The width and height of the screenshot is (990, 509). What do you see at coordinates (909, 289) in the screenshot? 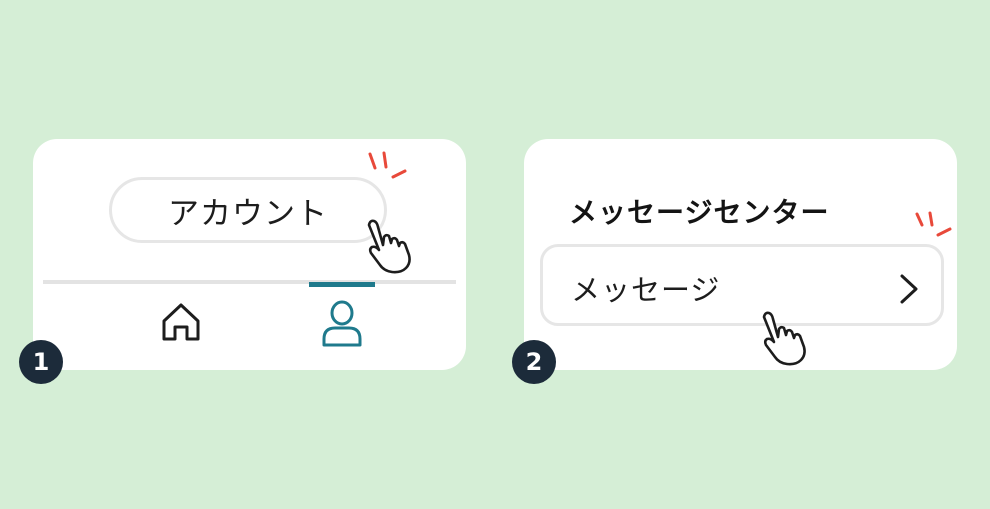
I see `chevron-right-icon` at bounding box center [909, 289].